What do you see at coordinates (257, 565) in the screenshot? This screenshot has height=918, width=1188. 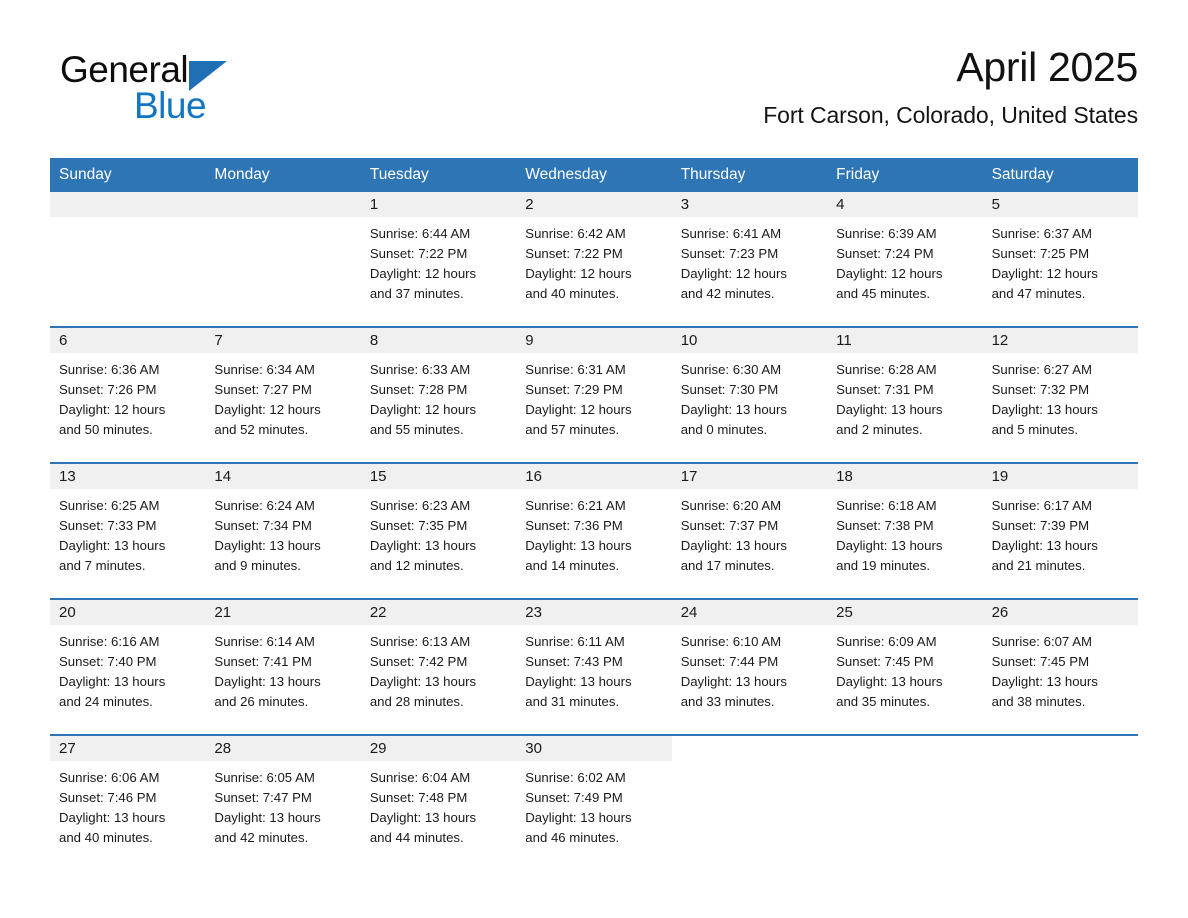 I see `daylight-duration-line2: and 9 minutes.` at bounding box center [257, 565].